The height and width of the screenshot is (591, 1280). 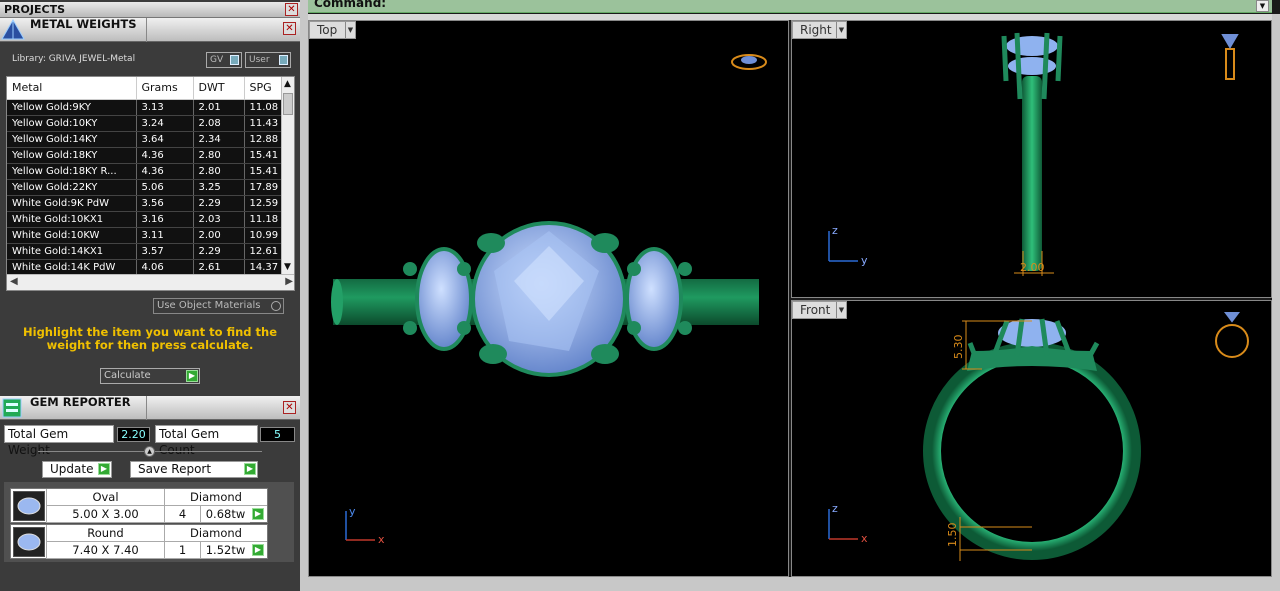 I want to click on table-cell: 3.25, so click(x=219, y=187).